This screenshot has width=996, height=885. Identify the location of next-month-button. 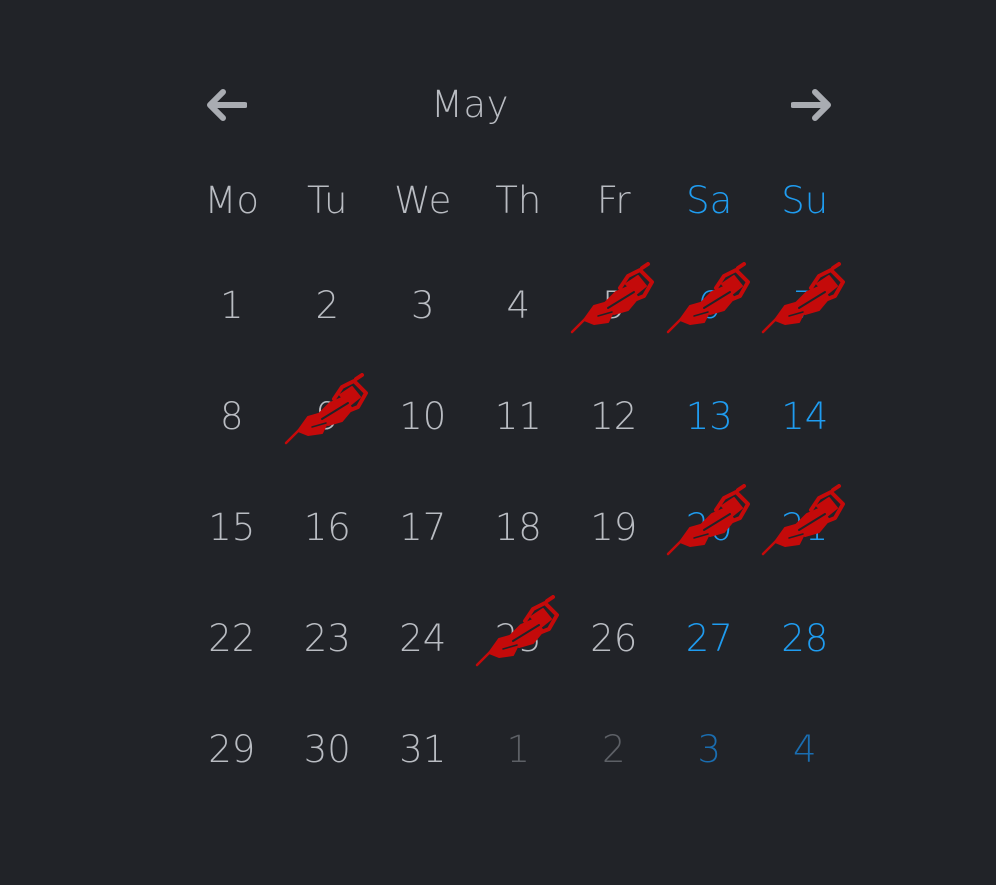
(812, 105).